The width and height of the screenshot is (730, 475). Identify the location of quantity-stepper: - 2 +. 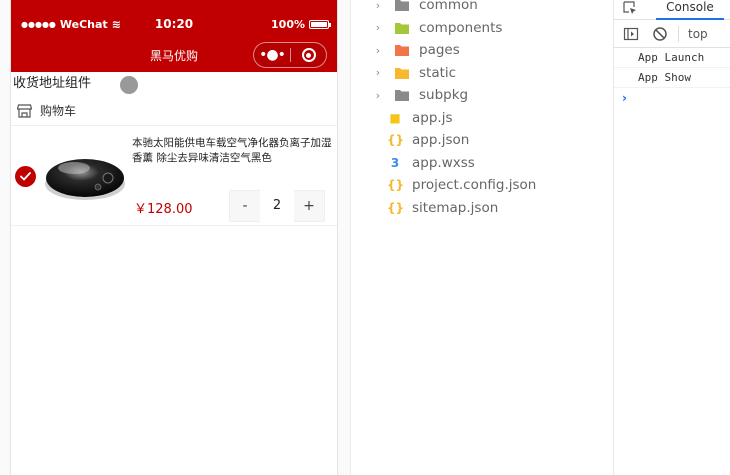
(277, 206).